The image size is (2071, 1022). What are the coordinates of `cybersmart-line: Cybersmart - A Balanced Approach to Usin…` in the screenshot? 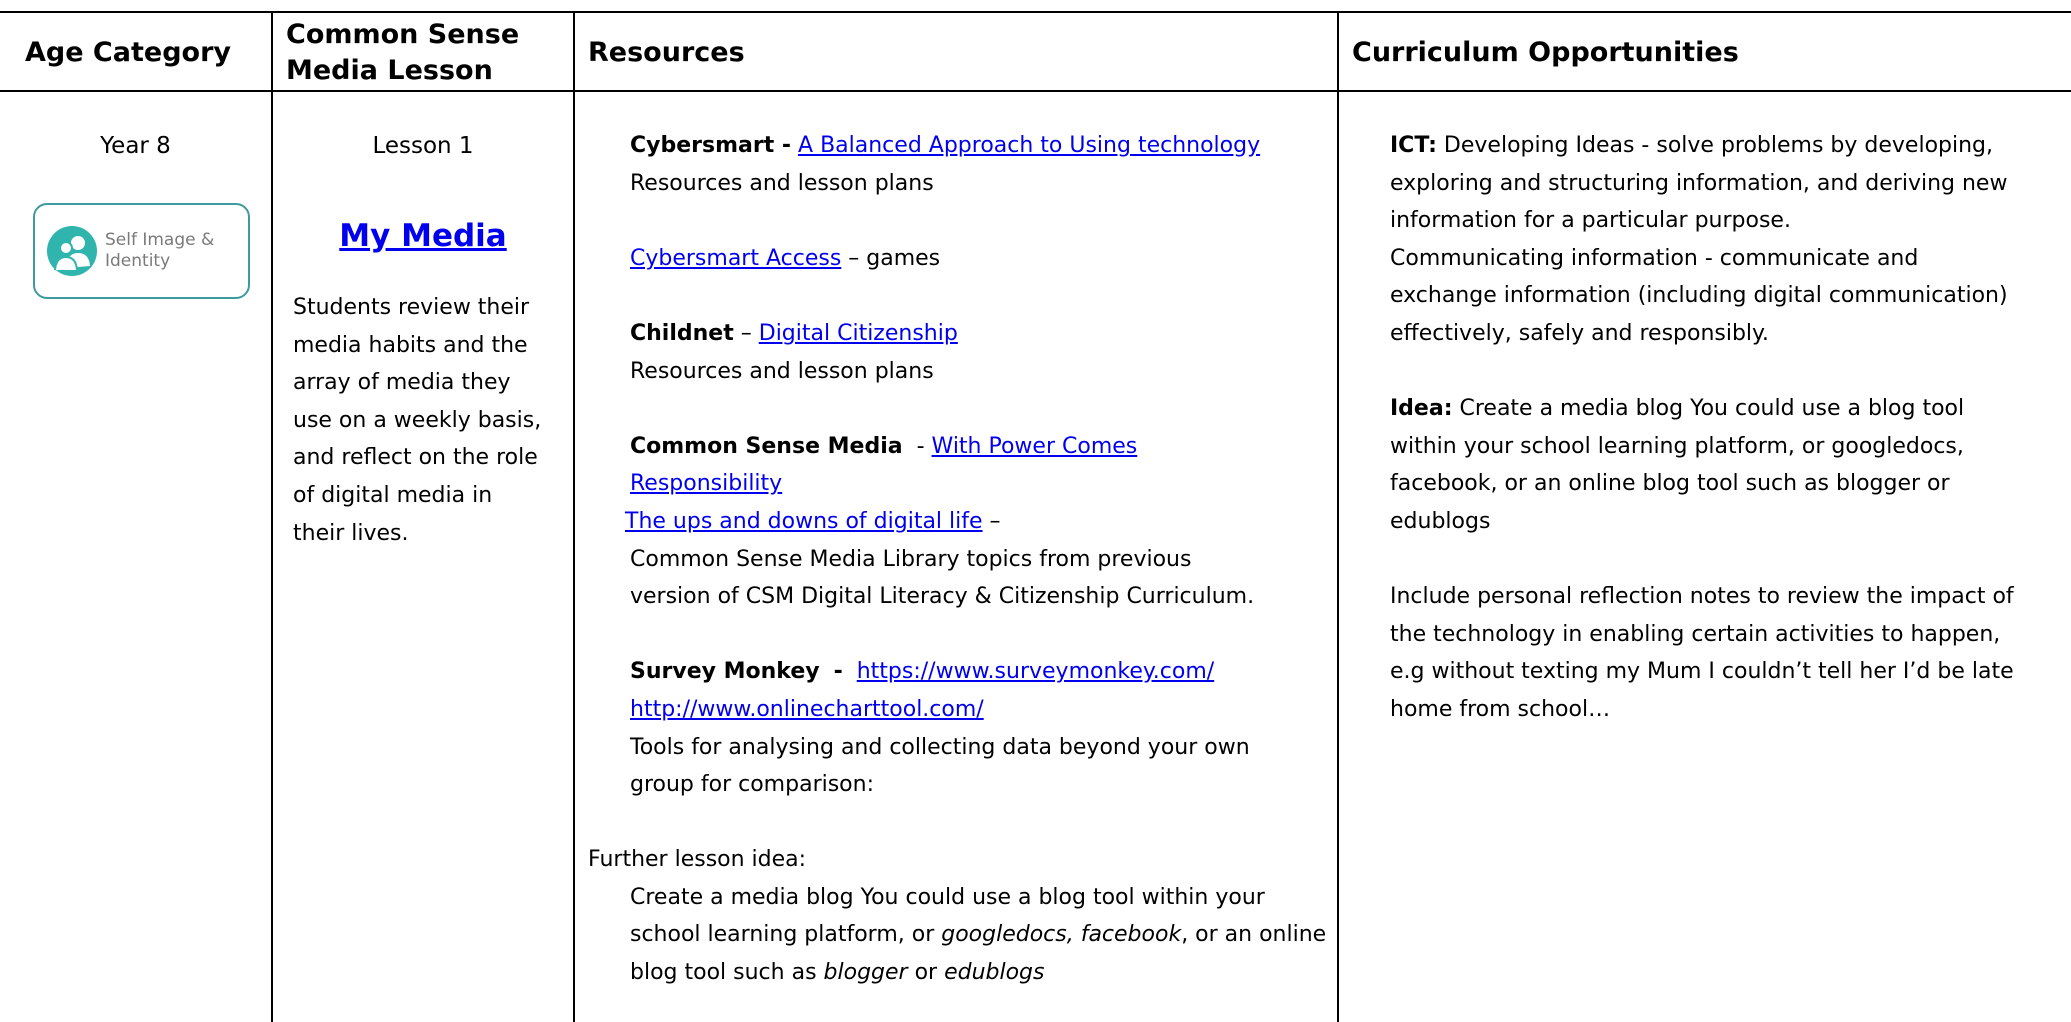 It's located at (979, 146).